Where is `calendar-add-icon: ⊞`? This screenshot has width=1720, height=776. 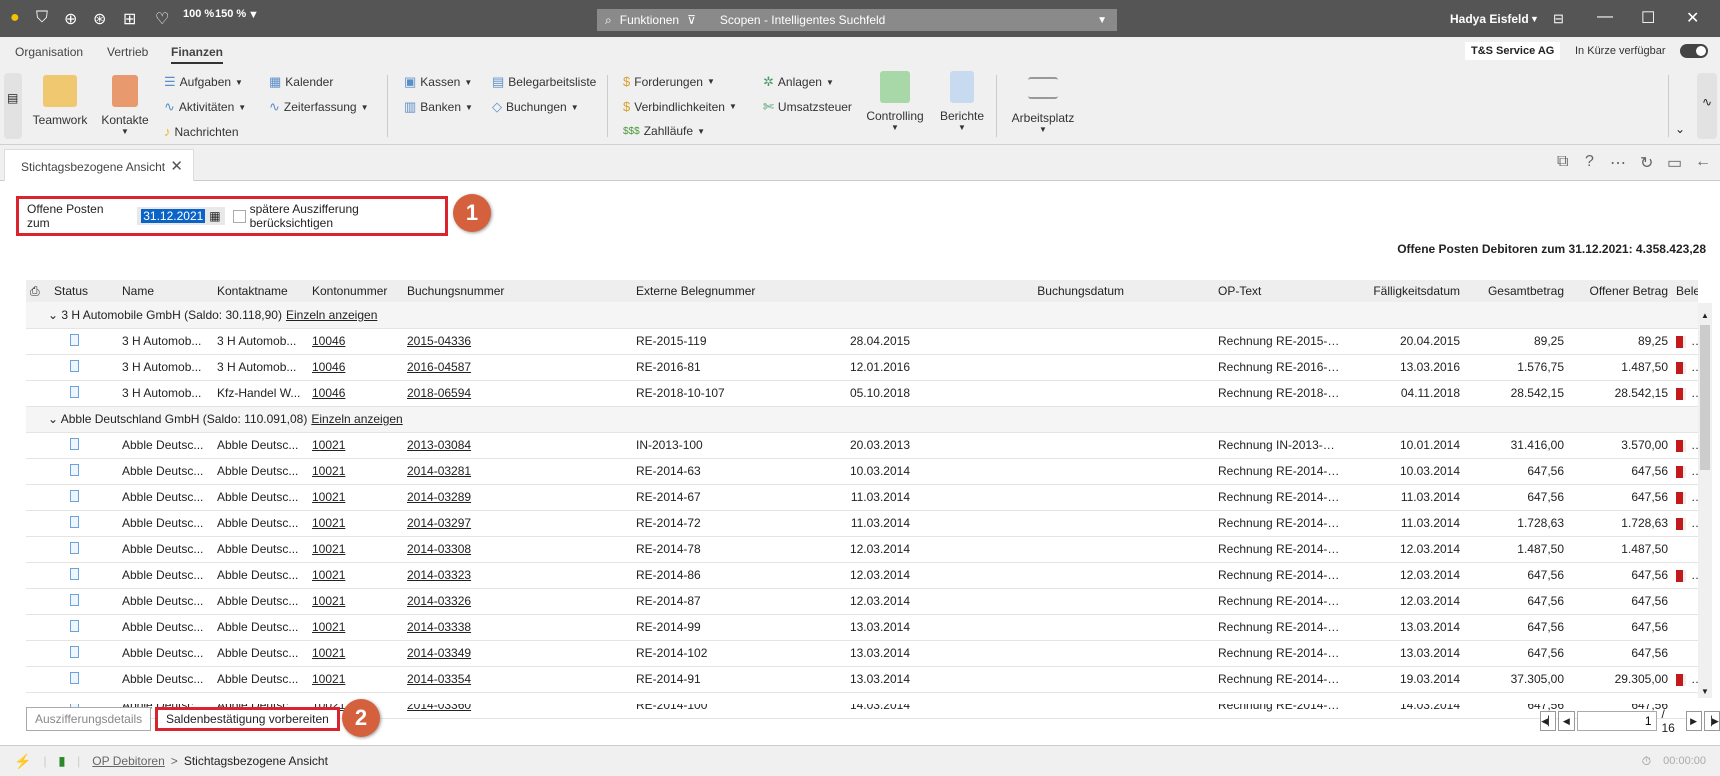
calendar-add-icon: ⊞ is located at coordinates (129, 19).